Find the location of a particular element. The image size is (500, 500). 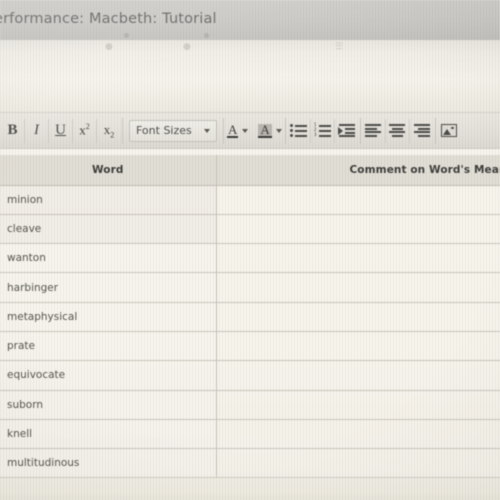

column-header-comment: Comment on Word's Meaning is located at coordinates (358, 170).